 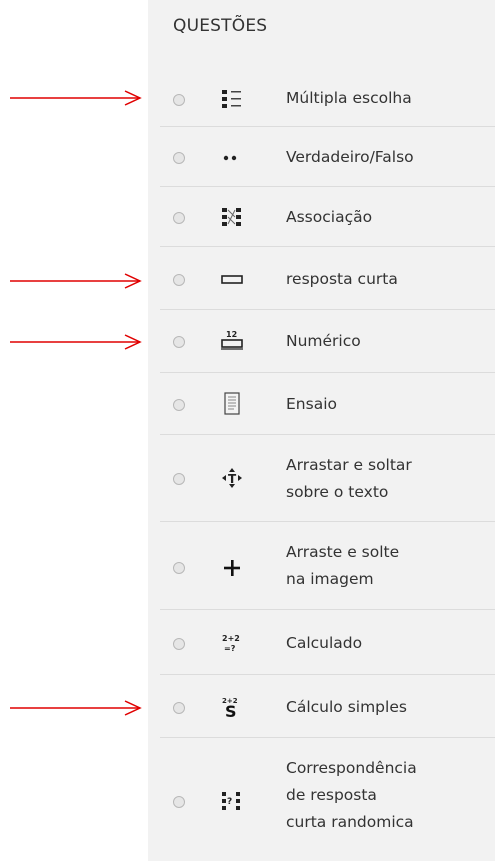 I want to click on question-type-item-multichoice: Múltipla escolha, so click(x=327, y=99).